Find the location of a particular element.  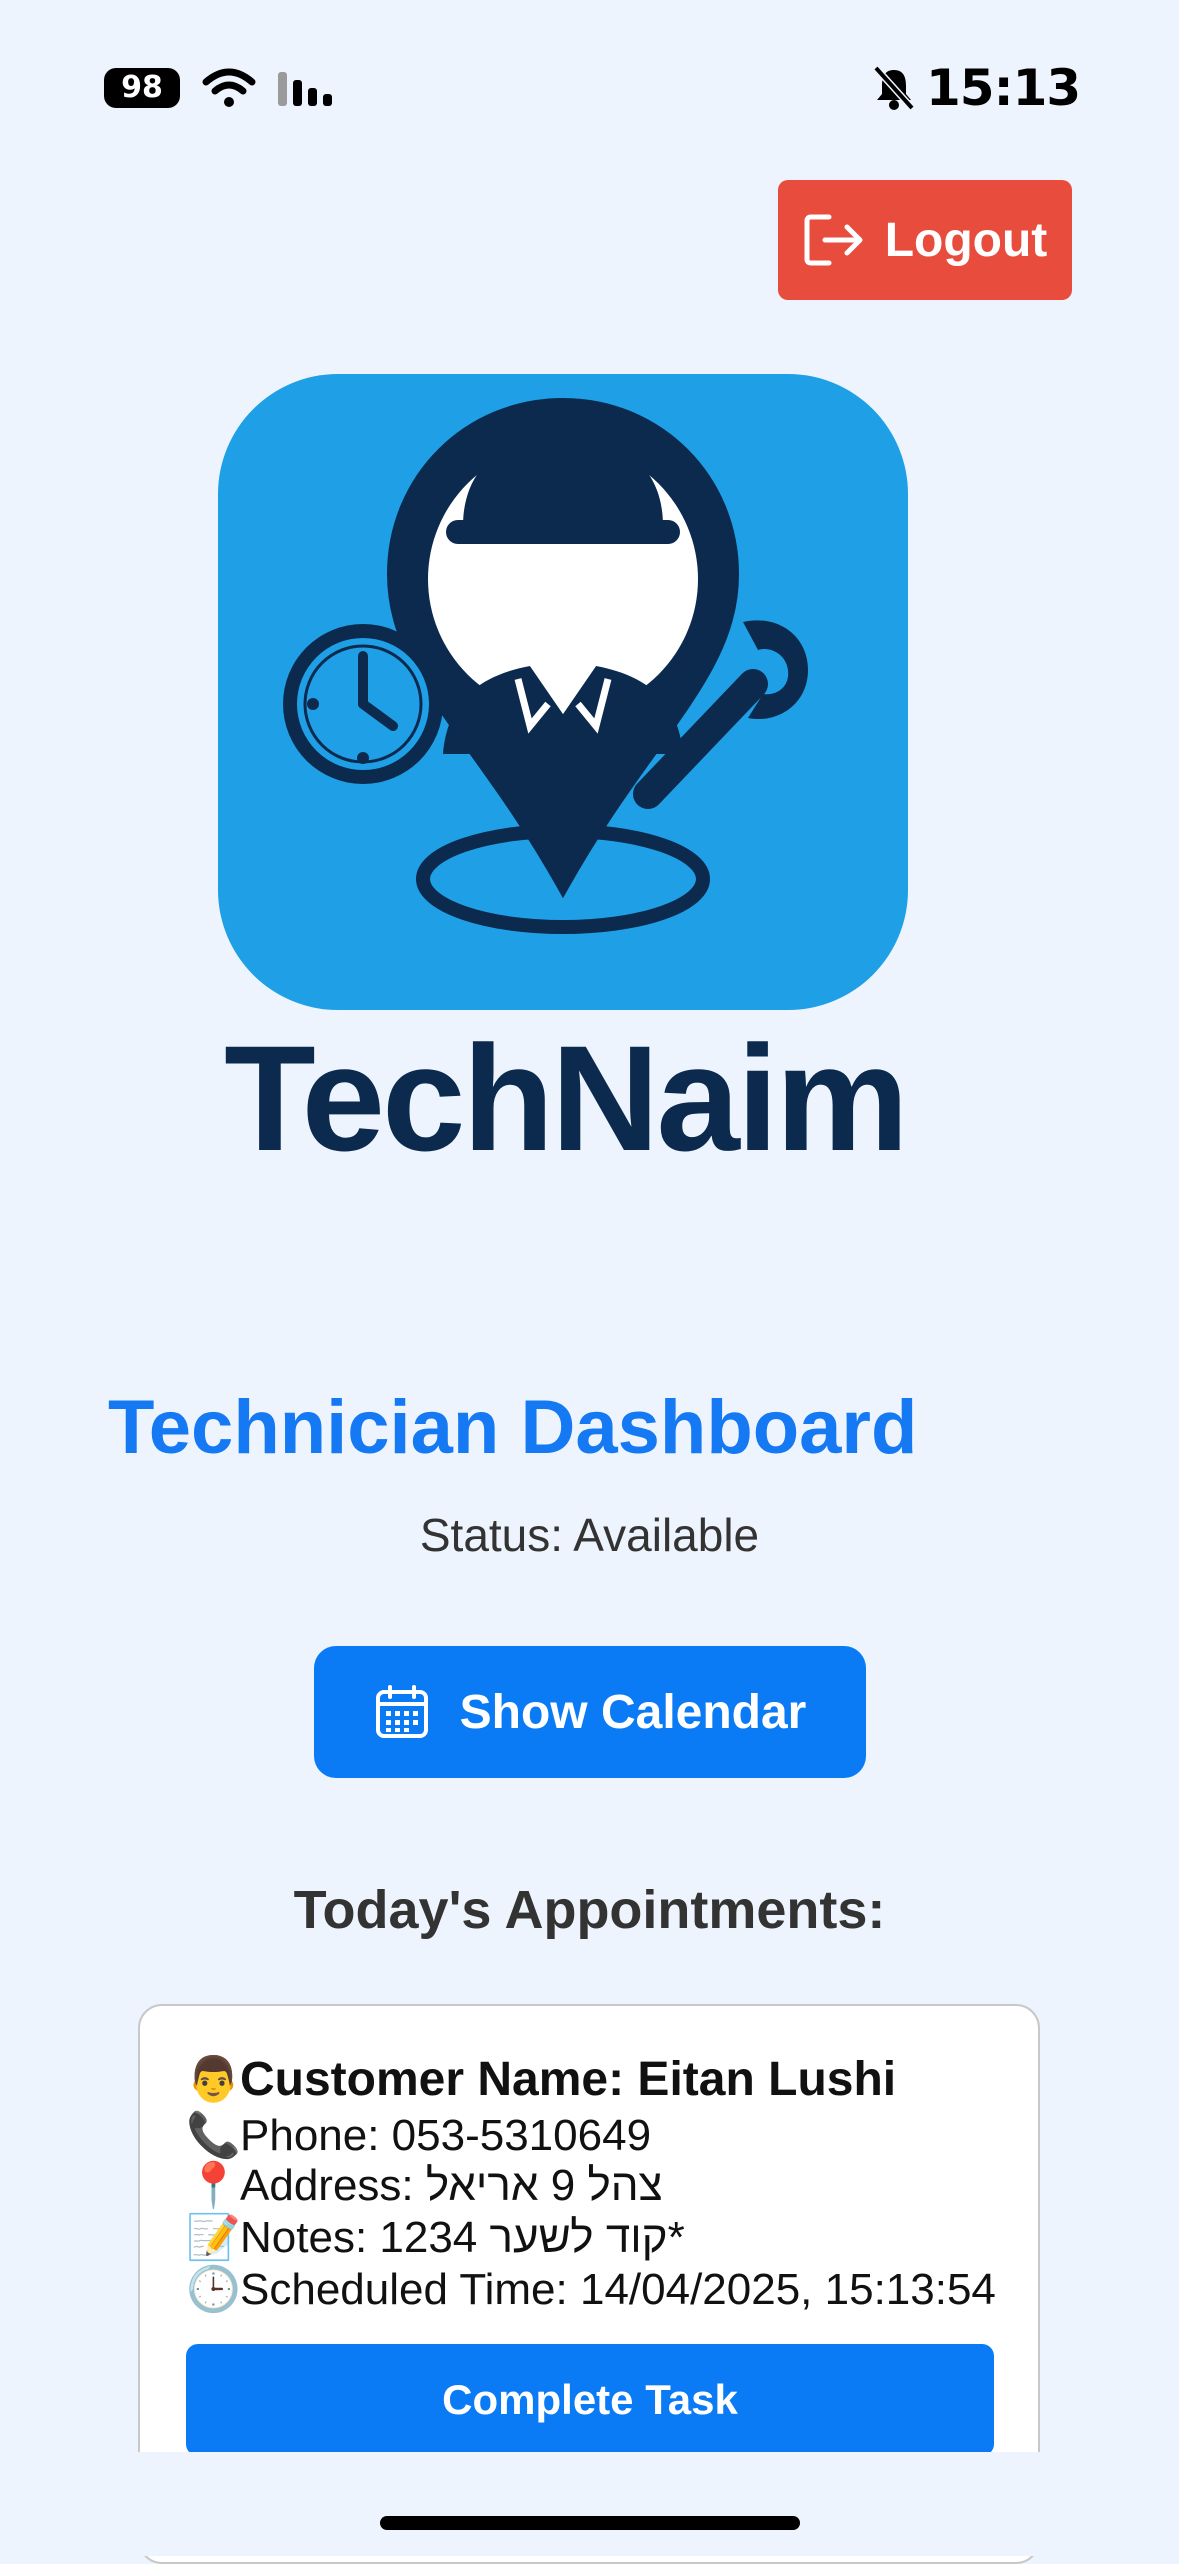

customer-phone: Phone: 053-5310649 is located at coordinates (446, 2135).